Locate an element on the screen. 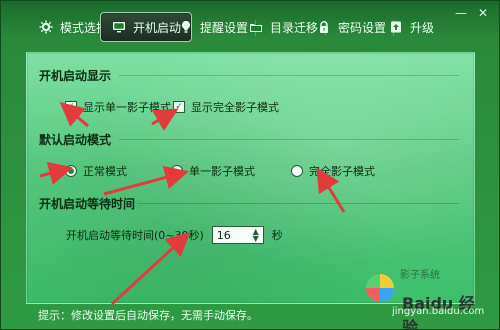  minimize-button: — is located at coordinates (461, 13).